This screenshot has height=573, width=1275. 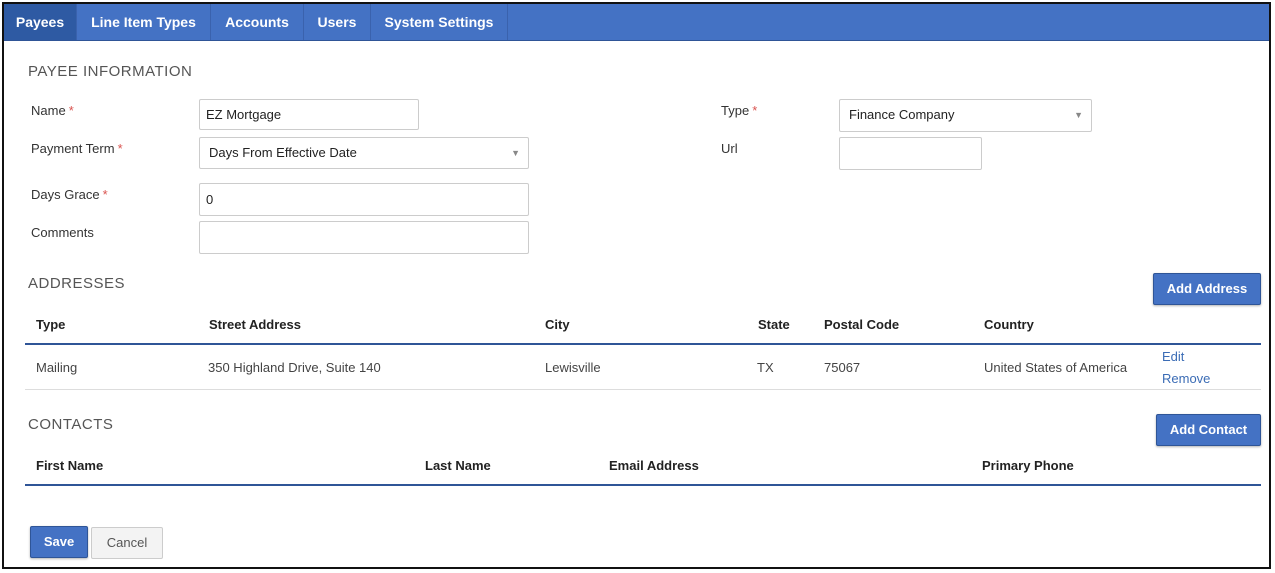 What do you see at coordinates (654, 465) in the screenshot?
I see `contact-col-email: Email Address` at bounding box center [654, 465].